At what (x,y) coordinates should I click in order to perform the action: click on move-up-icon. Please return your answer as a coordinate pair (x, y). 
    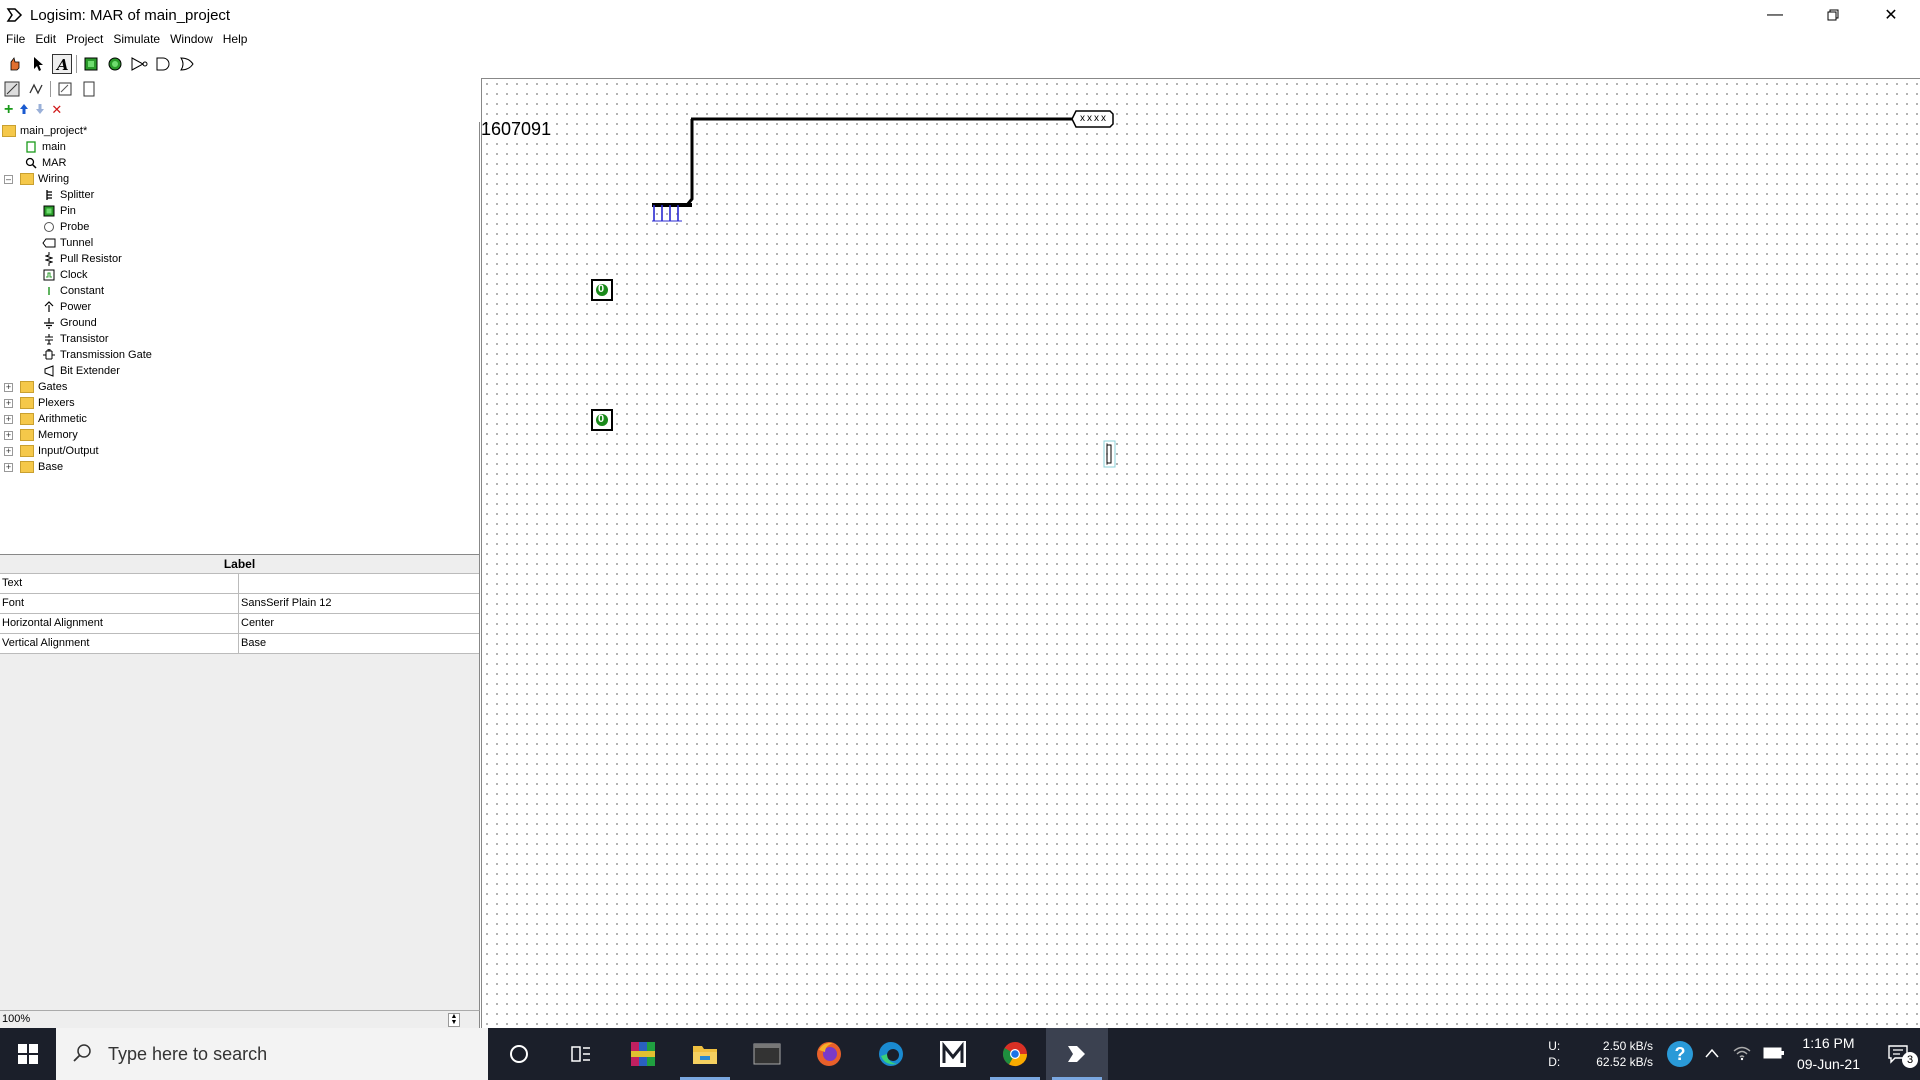
    Looking at the image, I should click on (24, 110).